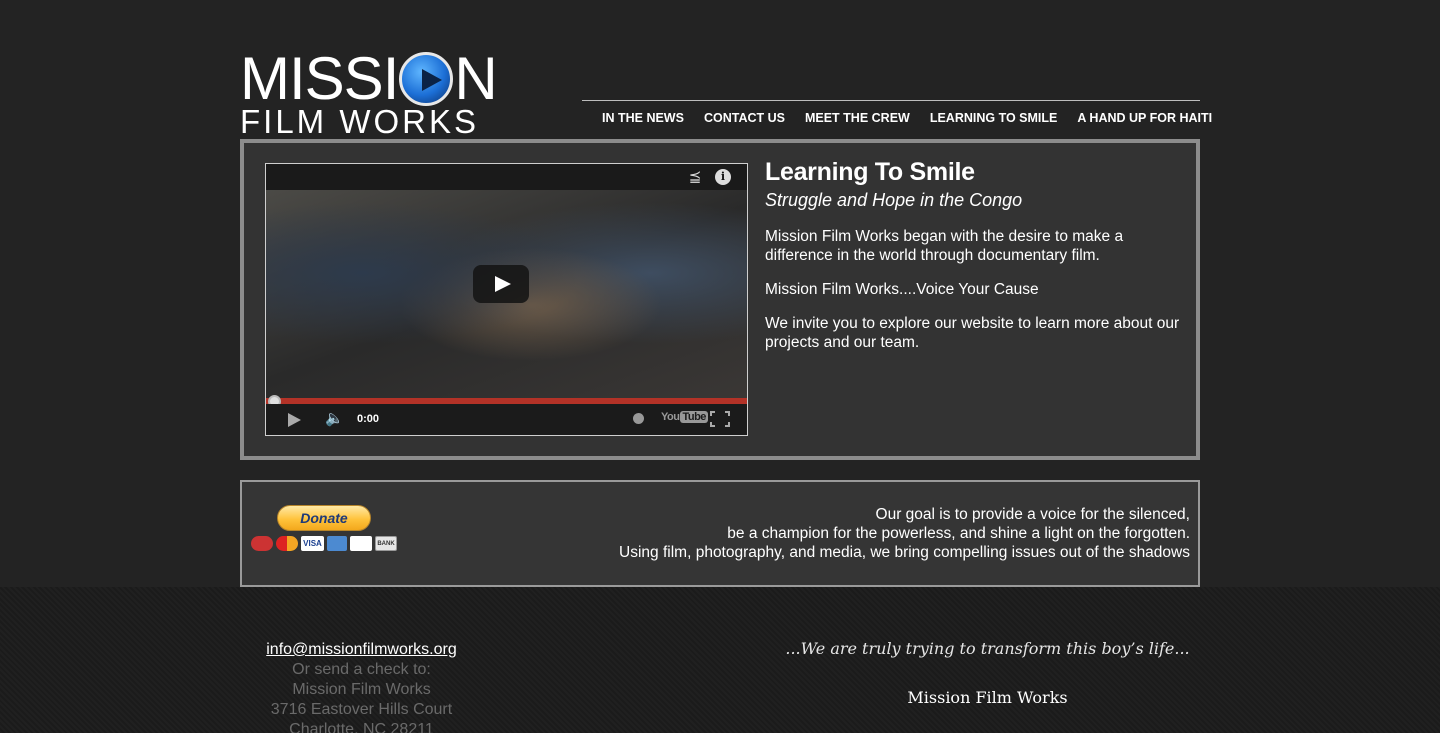  What do you see at coordinates (894, 200) in the screenshot?
I see `feature-subtitle: Struggle and Hope in the Congo` at bounding box center [894, 200].